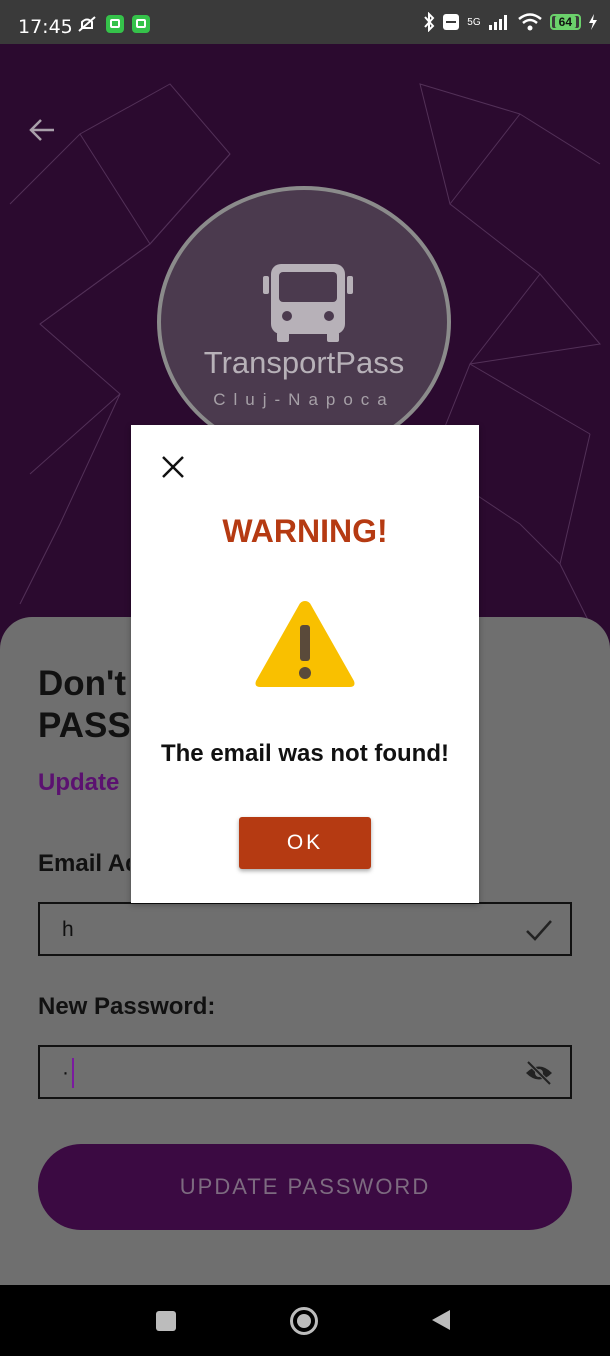  What do you see at coordinates (127, 1006) in the screenshot?
I see `password-label: New Password:` at bounding box center [127, 1006].